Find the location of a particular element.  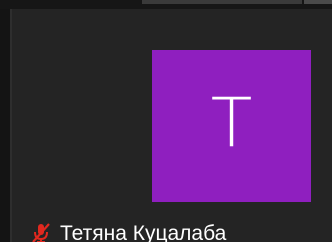

muted-microphone-icon is located at coordinates (41, 232).